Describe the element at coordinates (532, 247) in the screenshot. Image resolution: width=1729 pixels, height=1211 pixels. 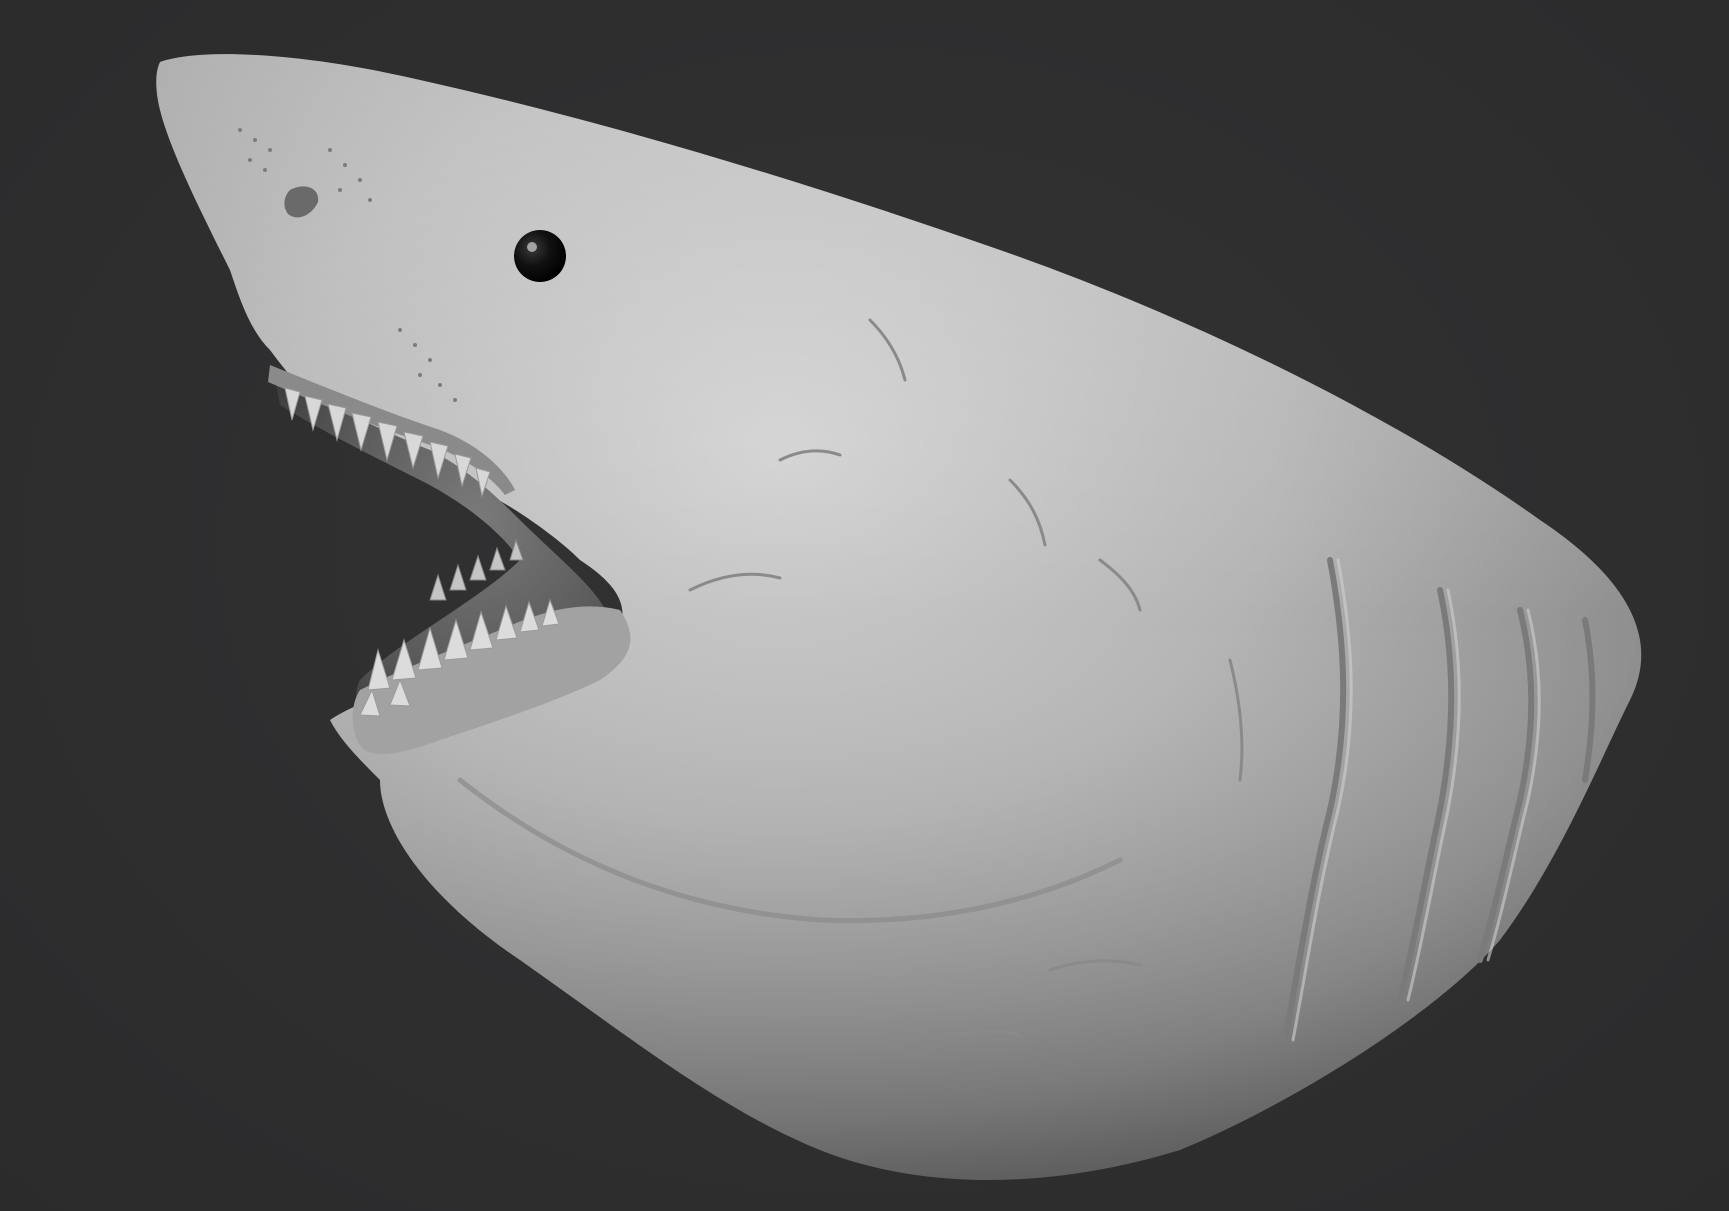
I see `eye-highlight` at that location.